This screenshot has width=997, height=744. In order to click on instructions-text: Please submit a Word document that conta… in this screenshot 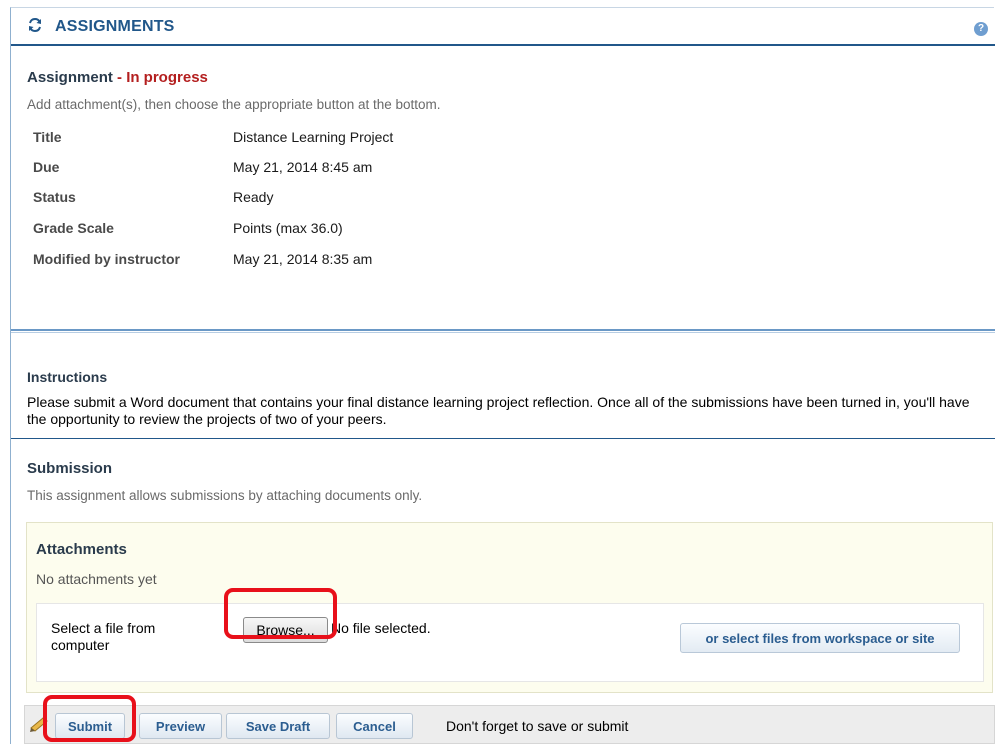, I will do `click(498, 410)`.